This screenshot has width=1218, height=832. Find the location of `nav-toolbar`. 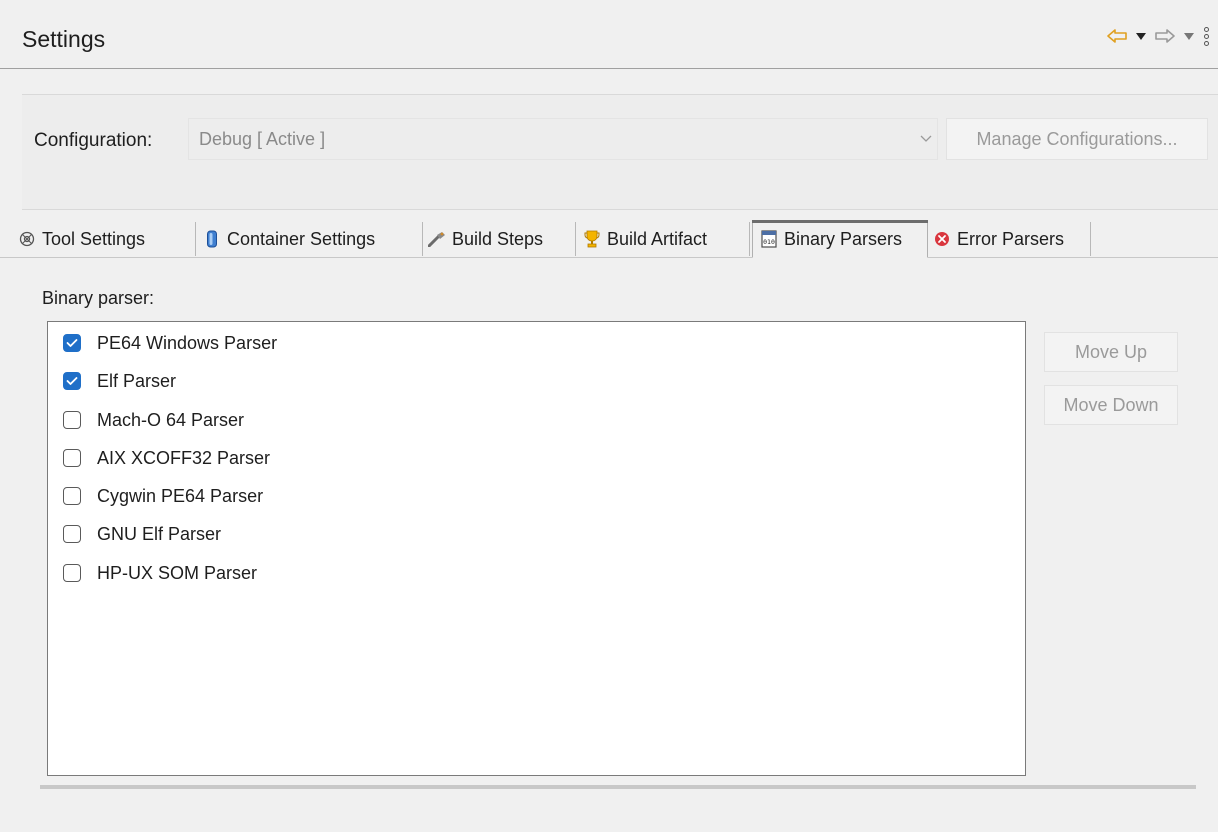

nav-toolbar is located at coordinates (1158, 36).